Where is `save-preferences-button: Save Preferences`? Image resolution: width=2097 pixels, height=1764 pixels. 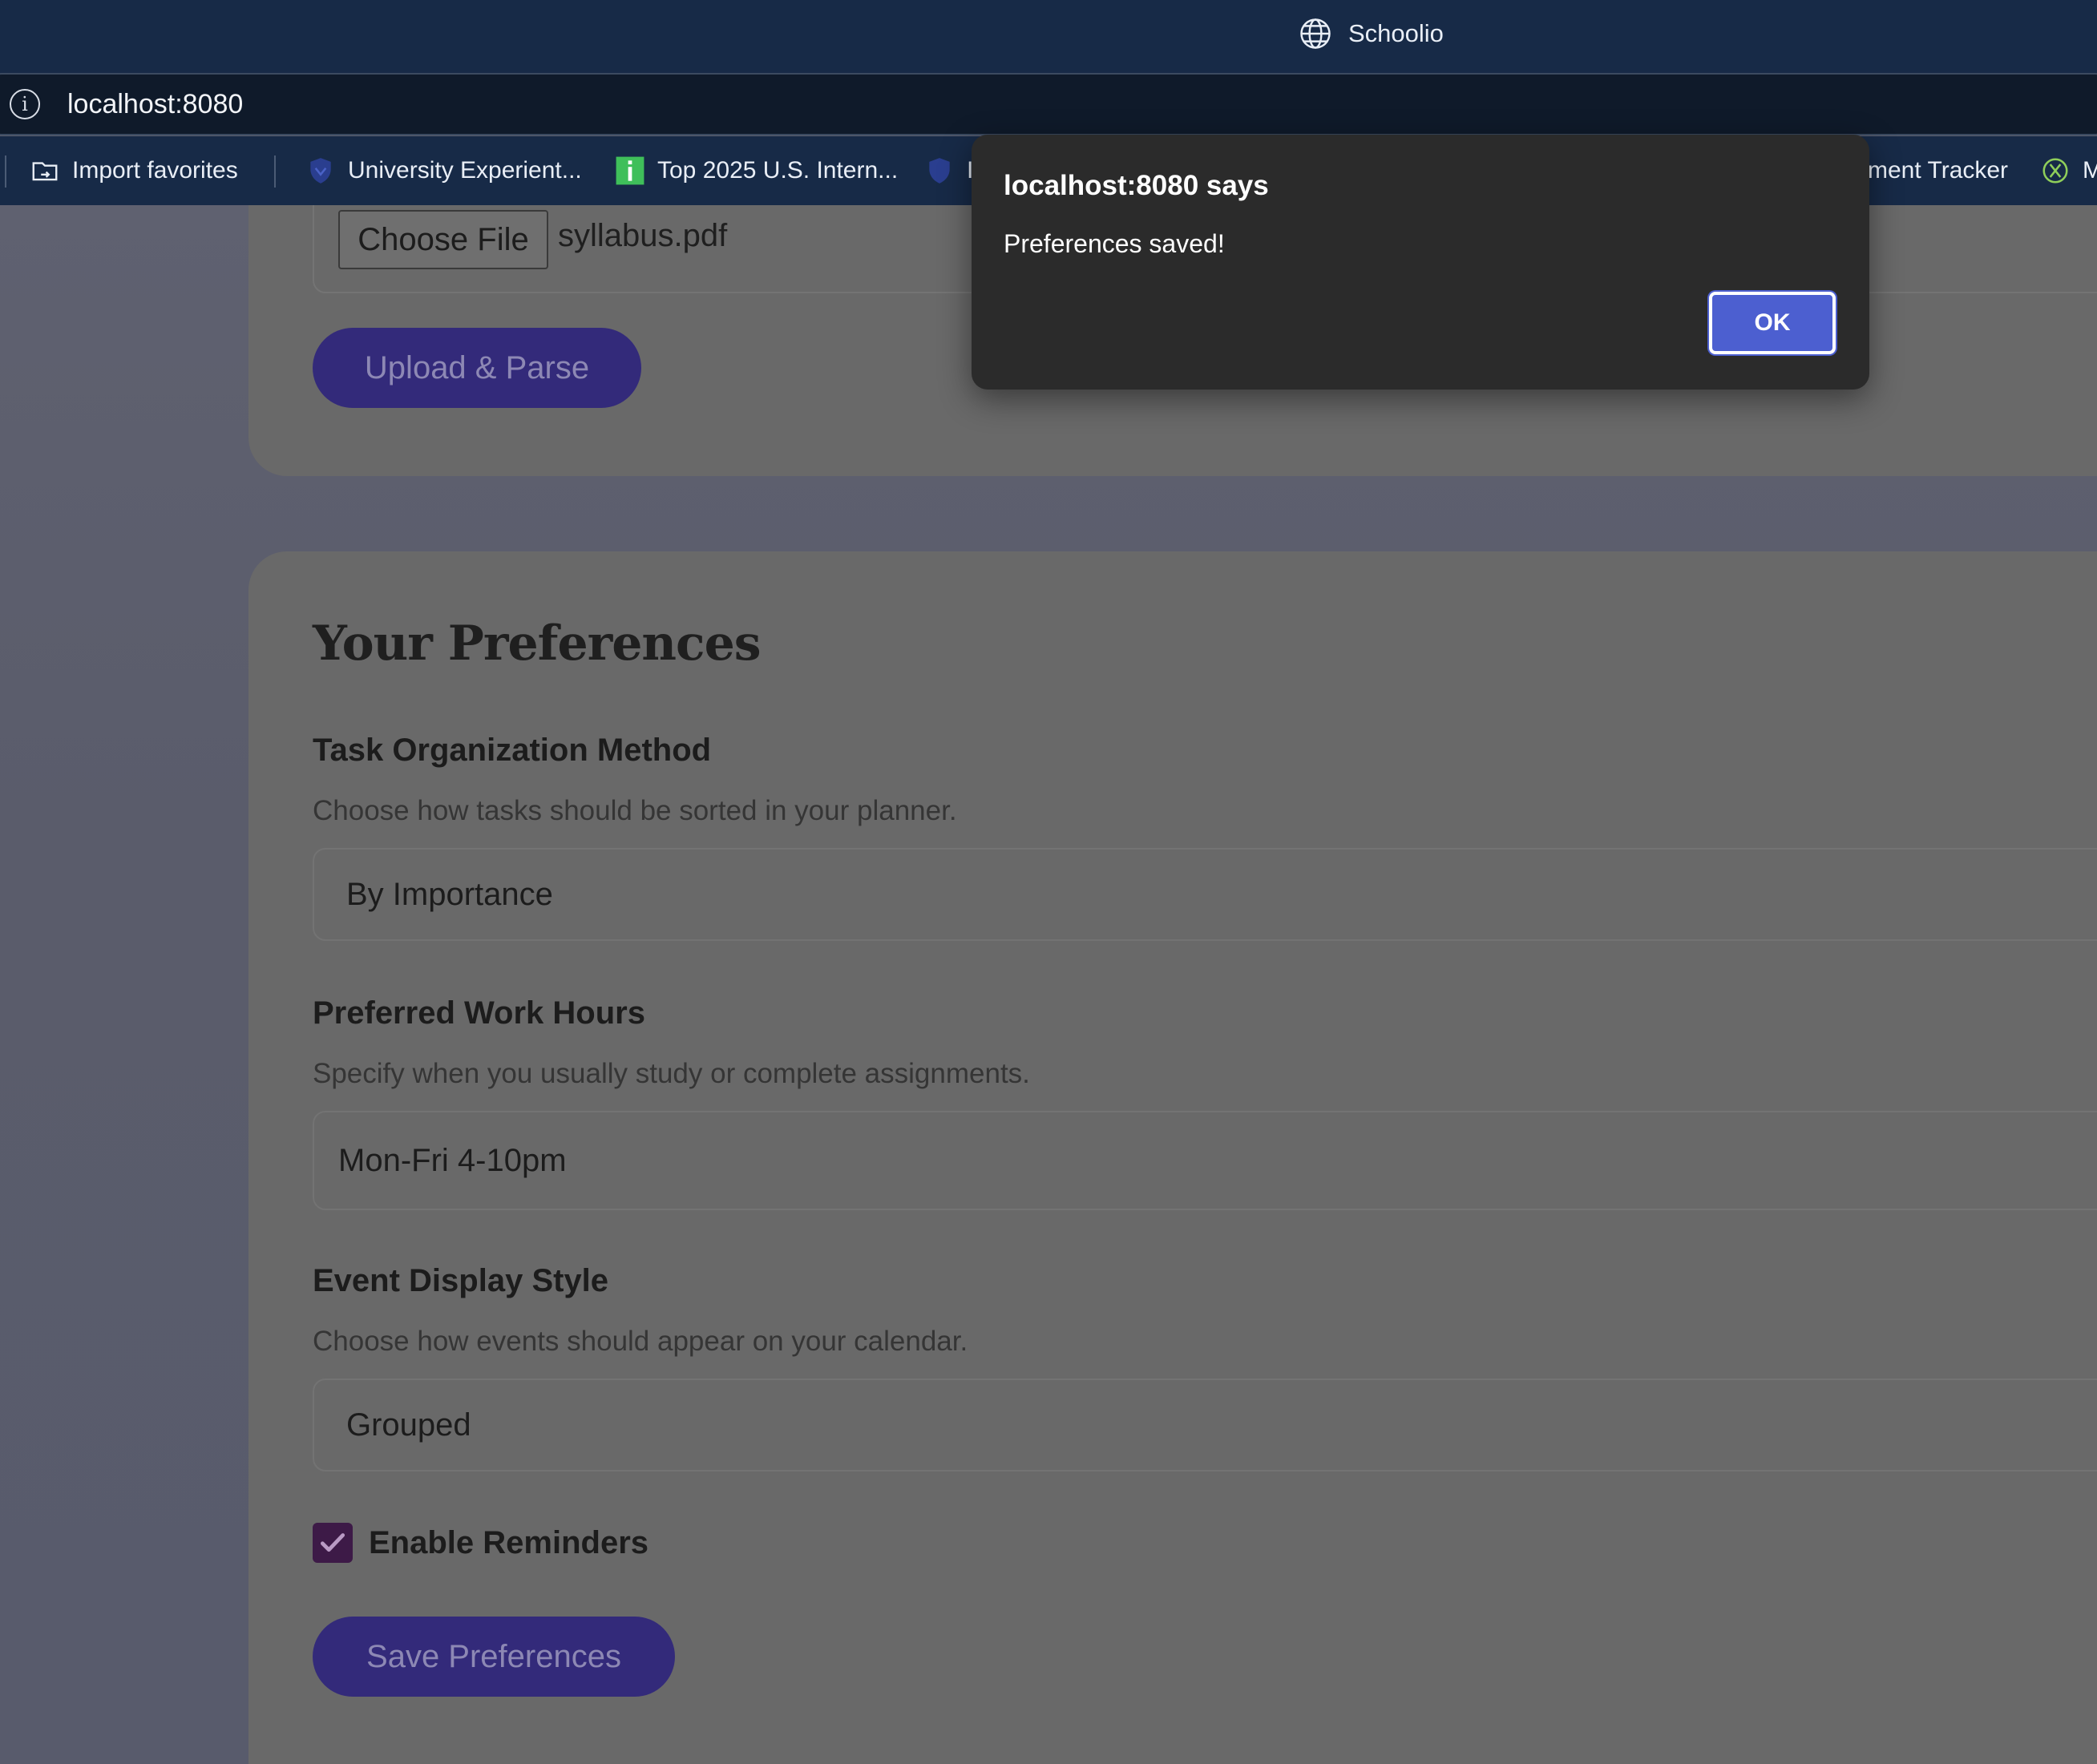 save-preferences-button: Save Preferences is located at coordinates (494, 1657).